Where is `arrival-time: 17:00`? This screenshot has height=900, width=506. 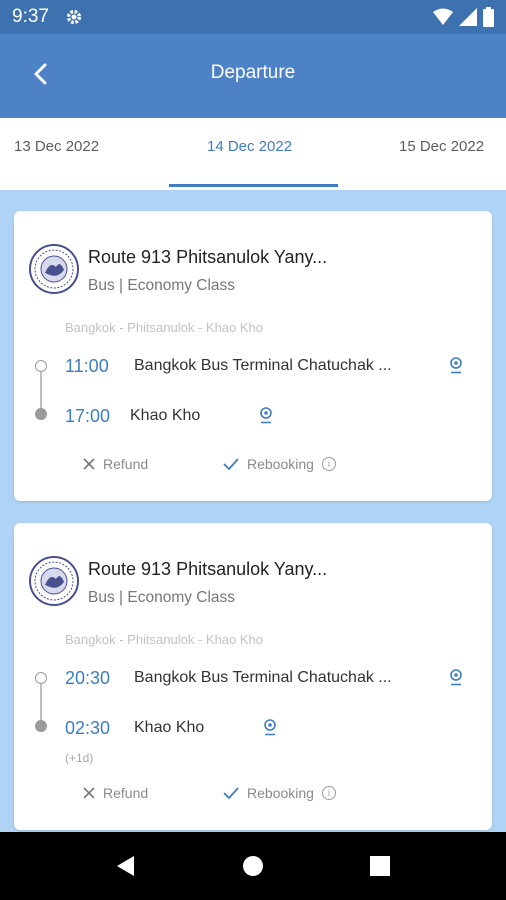
arrival-time: 17:00 is located at coordinates (88, 416).